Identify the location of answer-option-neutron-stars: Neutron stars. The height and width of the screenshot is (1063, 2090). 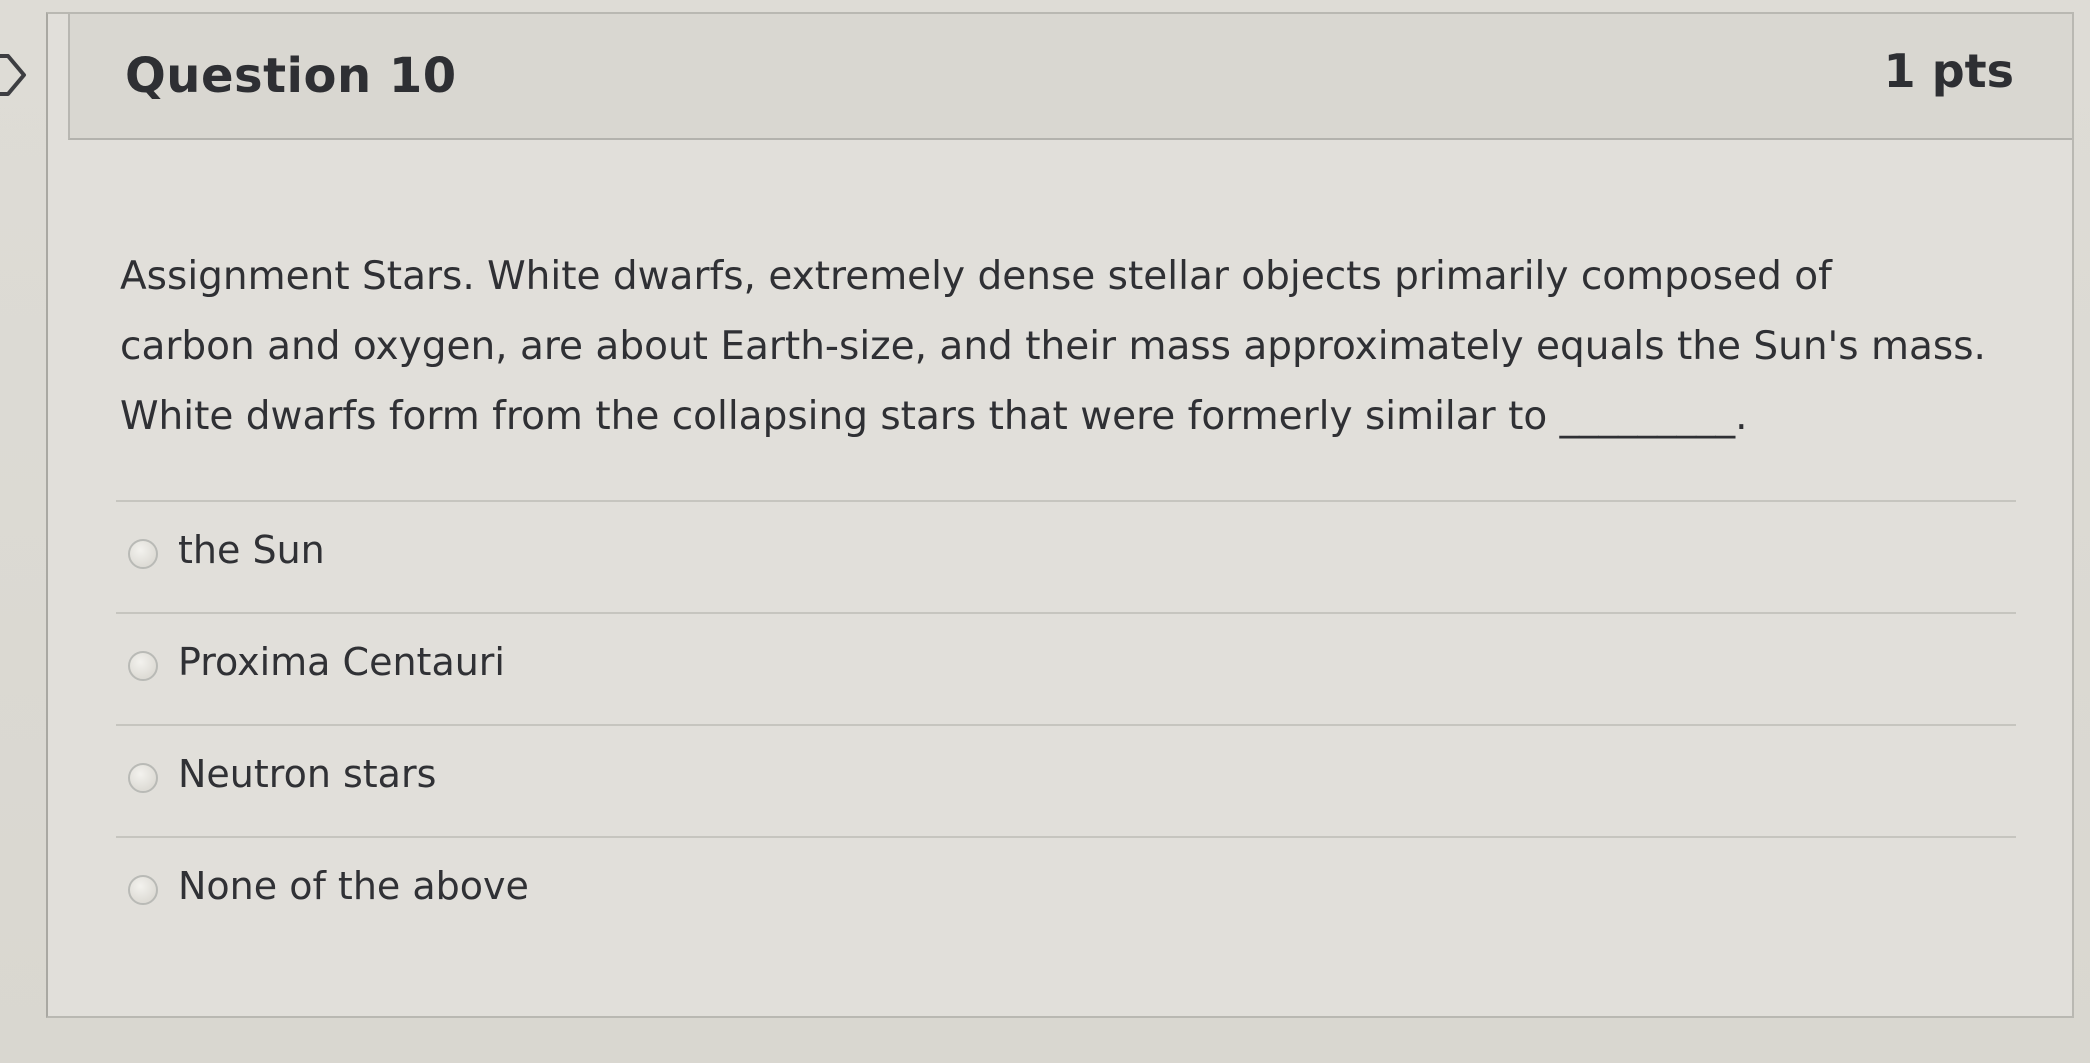
(1066, 782).